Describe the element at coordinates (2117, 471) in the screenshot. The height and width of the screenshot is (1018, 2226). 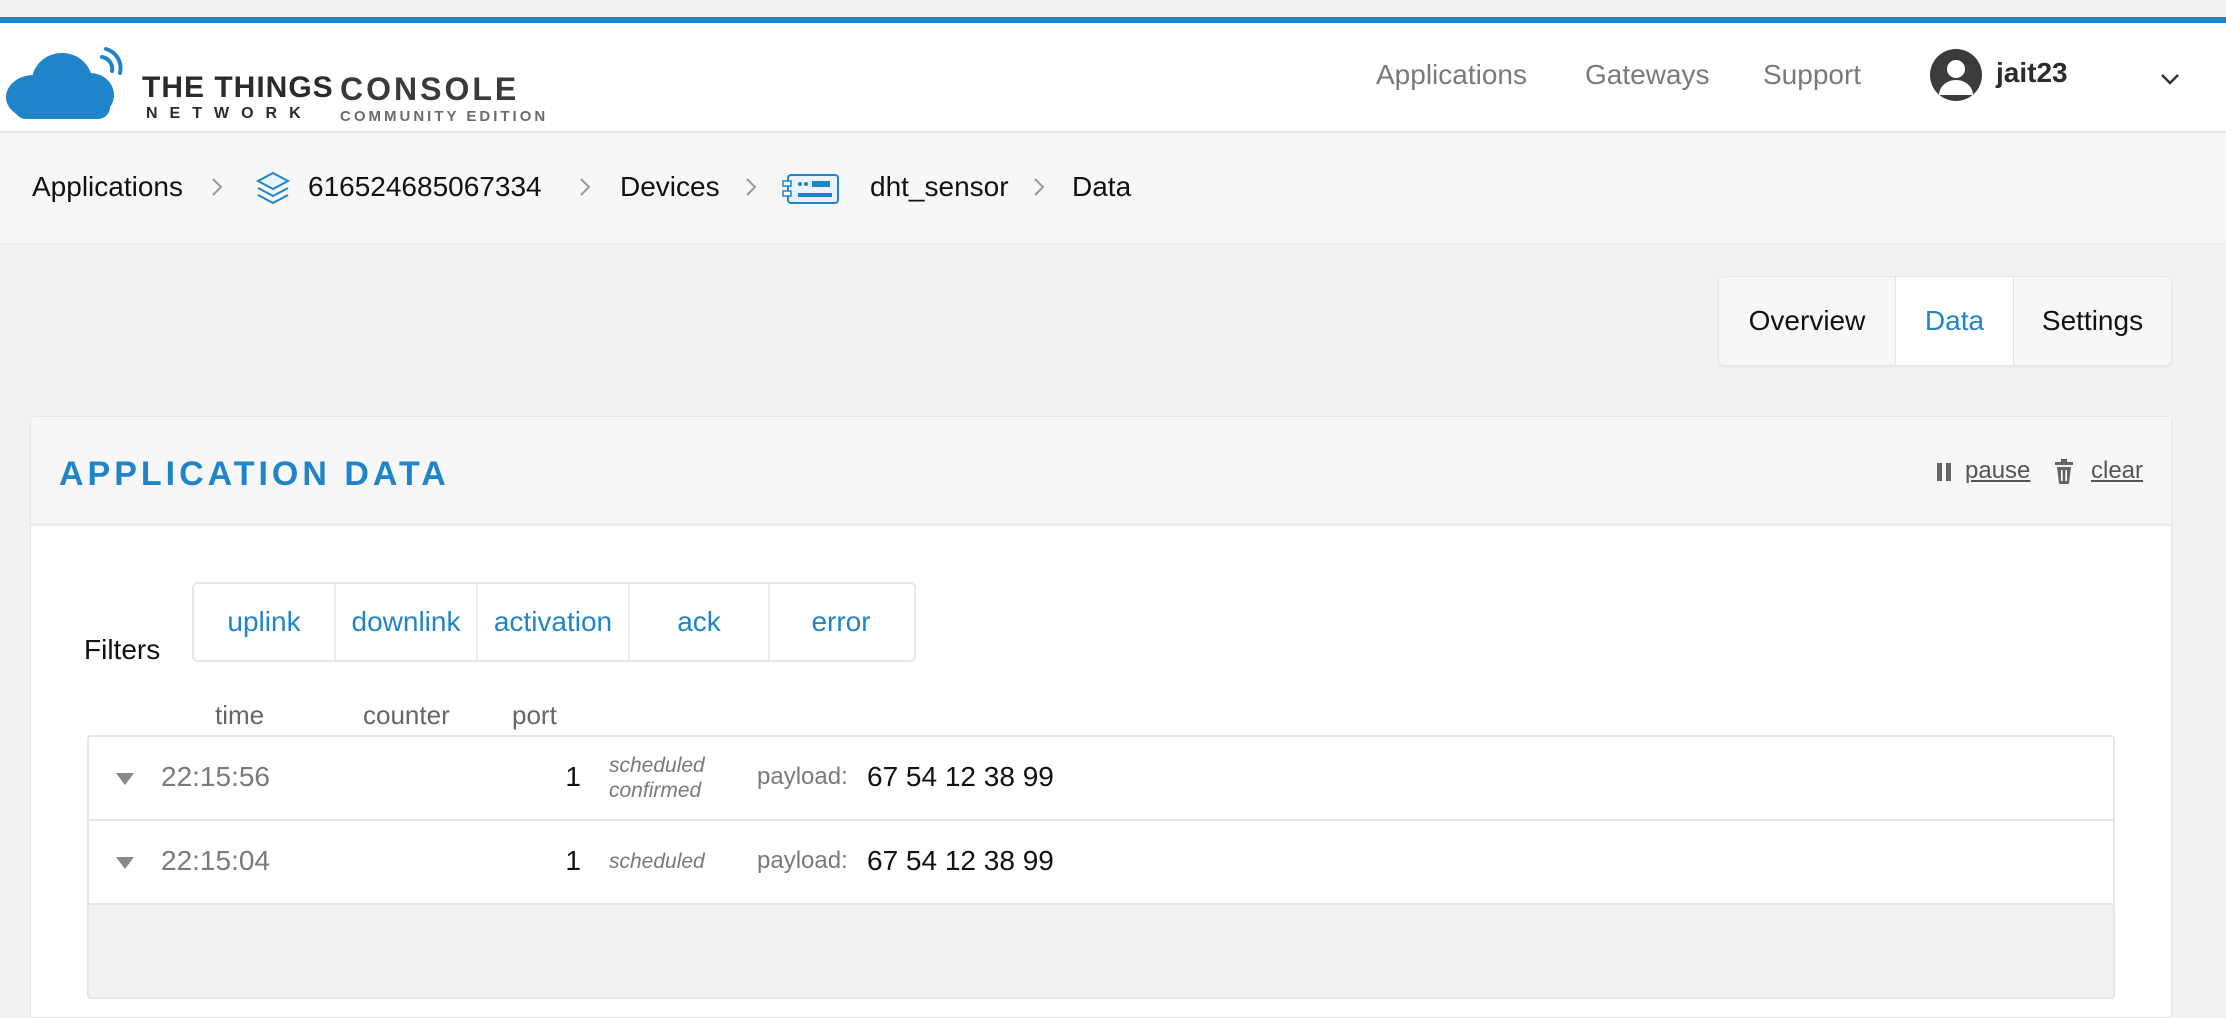
I see `clear-button: clear` at that location.